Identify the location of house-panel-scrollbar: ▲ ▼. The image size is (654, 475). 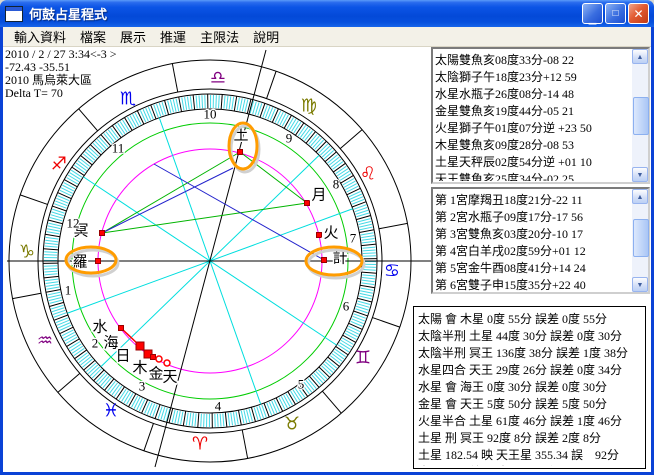
(640, 240).